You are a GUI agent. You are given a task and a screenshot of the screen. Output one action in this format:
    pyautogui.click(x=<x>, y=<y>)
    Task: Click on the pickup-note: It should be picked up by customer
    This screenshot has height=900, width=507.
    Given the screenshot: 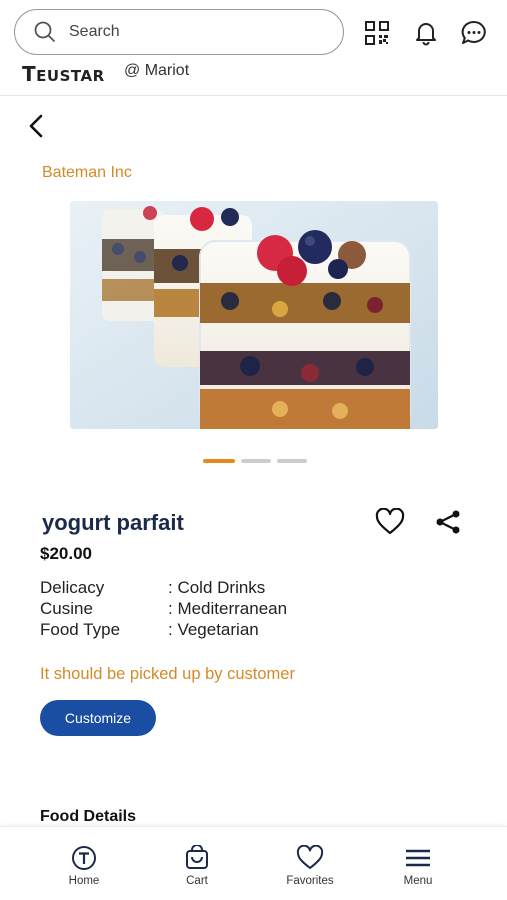 What is the action you would take?
    pyautogui.click(x=167, y=674)
    